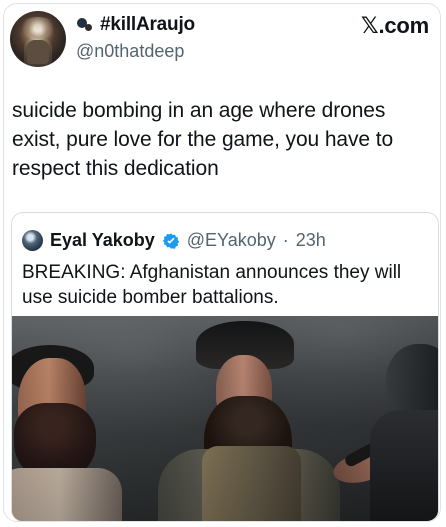 Image resolution: width=446 pixels, height=527 pixels. Describe the element at coordinates (222, 44) in the screenshot. I see `tweet-header: #killAraujo @n0thatdeep 𝕏.com` at that location.